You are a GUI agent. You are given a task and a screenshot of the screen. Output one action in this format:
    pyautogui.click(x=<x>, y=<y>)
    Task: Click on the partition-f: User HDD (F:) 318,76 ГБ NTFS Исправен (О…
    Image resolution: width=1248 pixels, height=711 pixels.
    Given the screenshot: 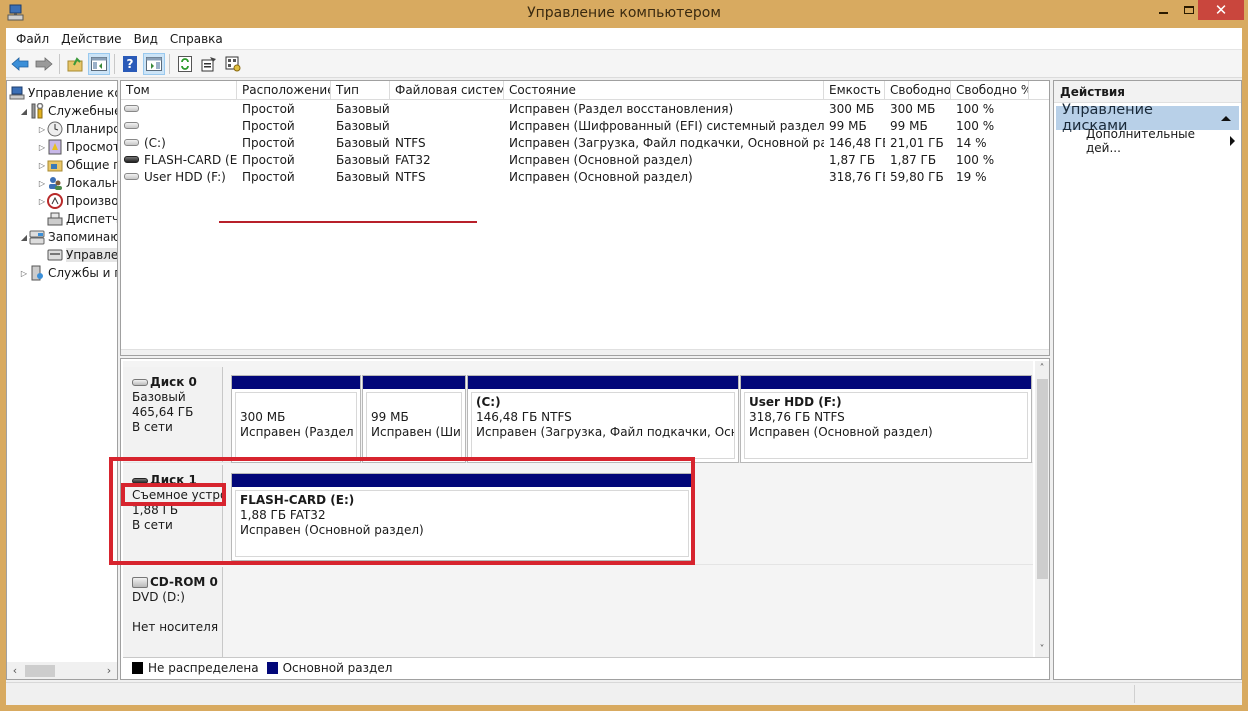 What is the action you would take?
    pyautogui.click(x=886, y=419)
    